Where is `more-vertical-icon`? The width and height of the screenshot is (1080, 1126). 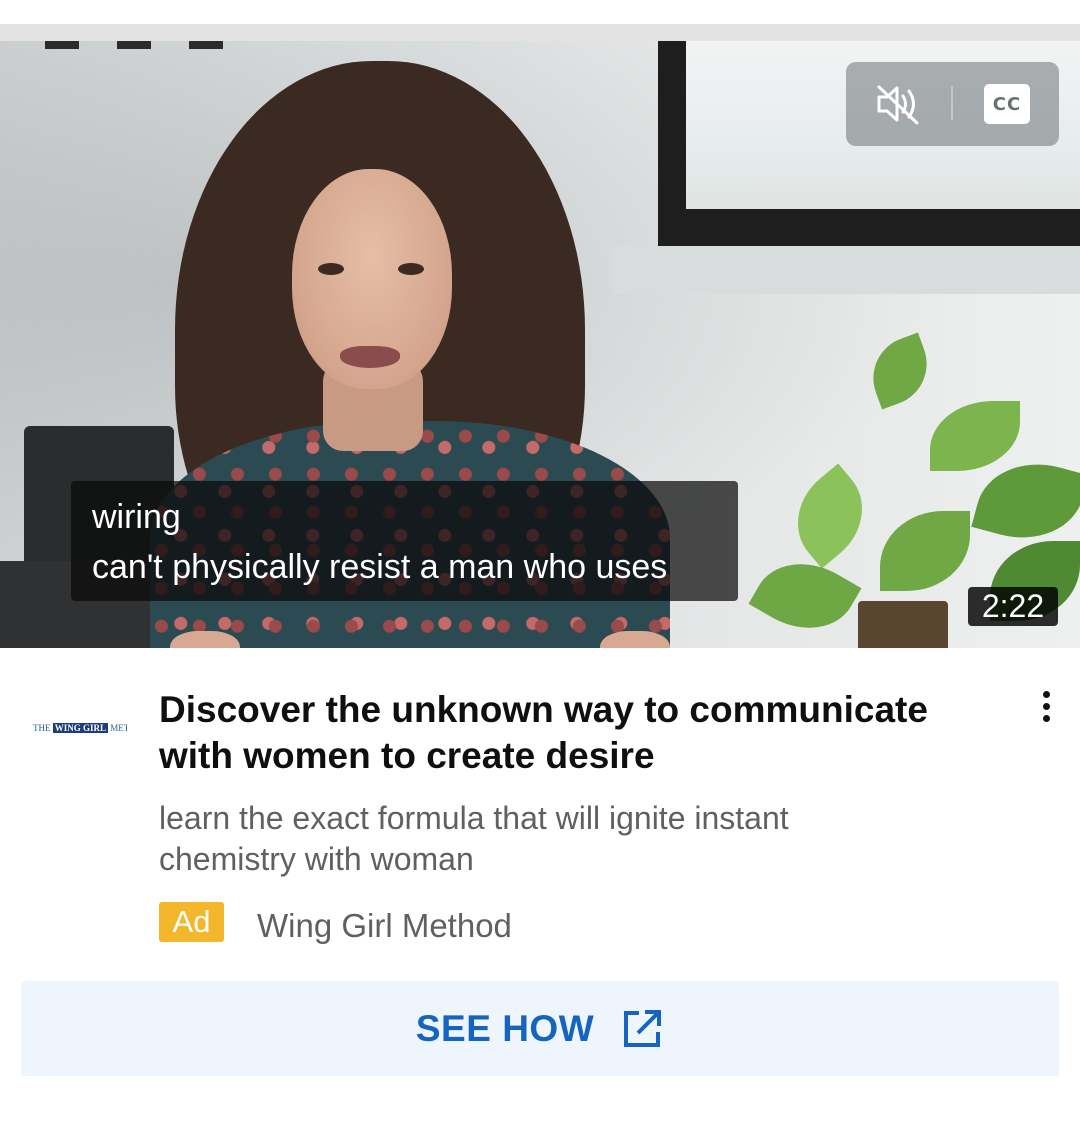 more-vertical-icon is located at coordinates (1046, 706).